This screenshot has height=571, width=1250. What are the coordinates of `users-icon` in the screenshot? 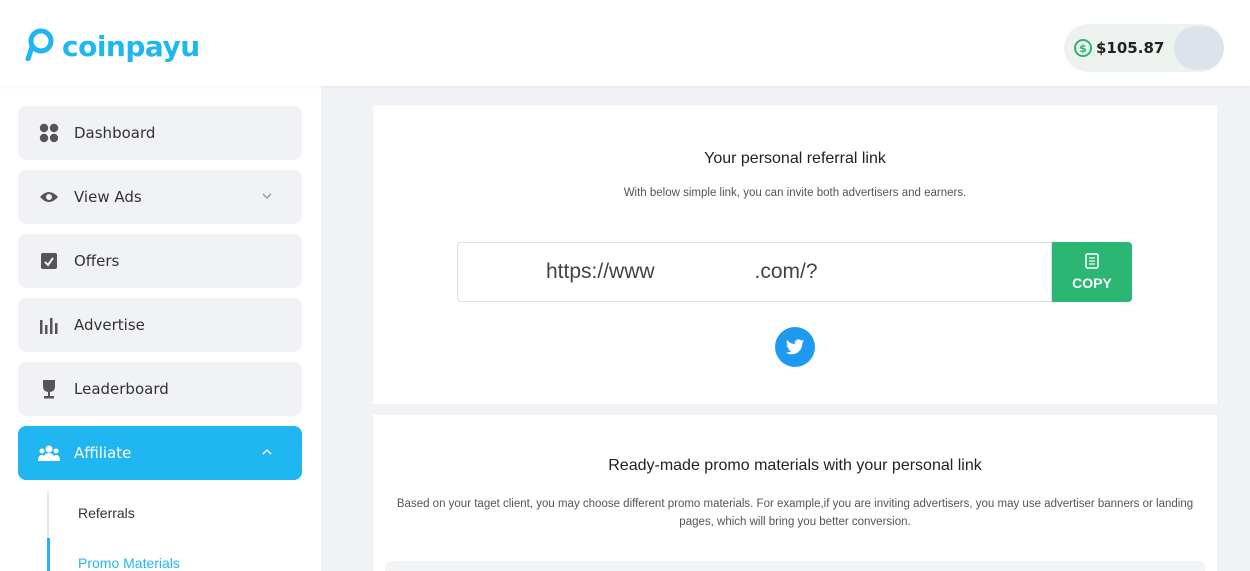 It's located at (49, 453).